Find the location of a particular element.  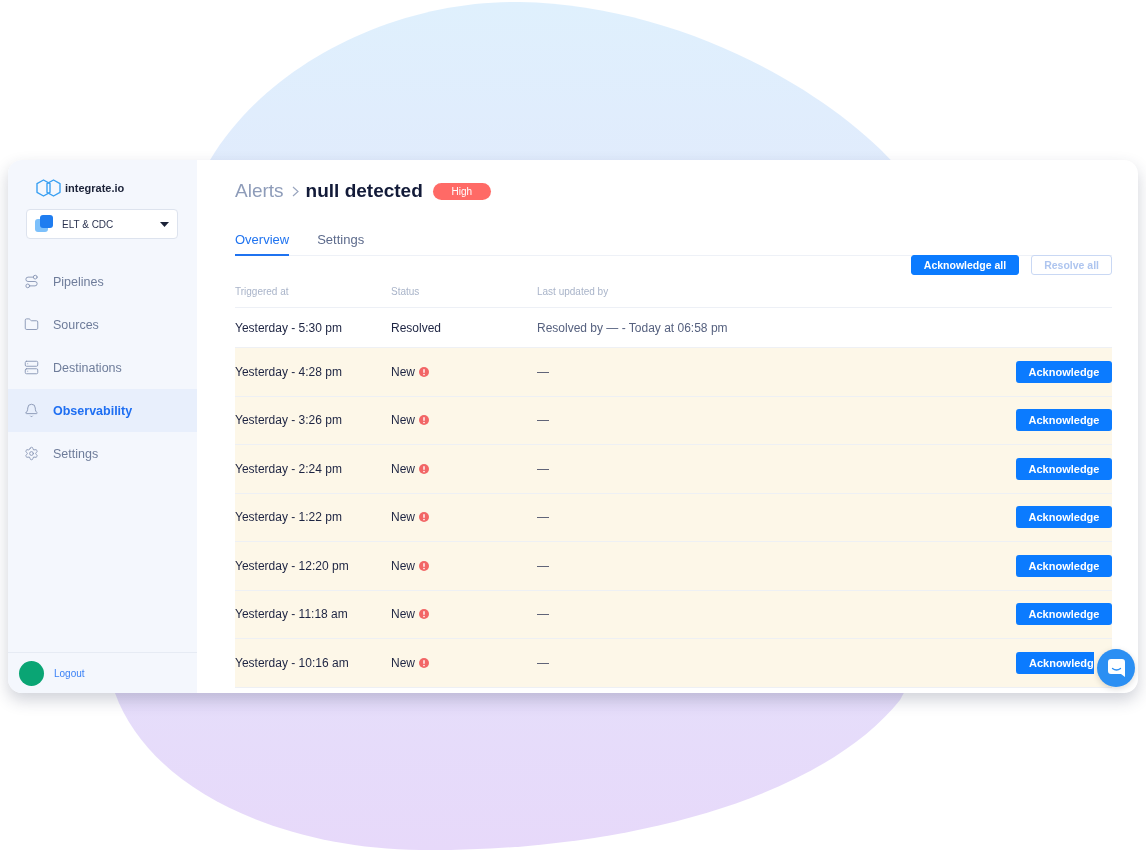

route-icon is located at coordinates (31, 281).